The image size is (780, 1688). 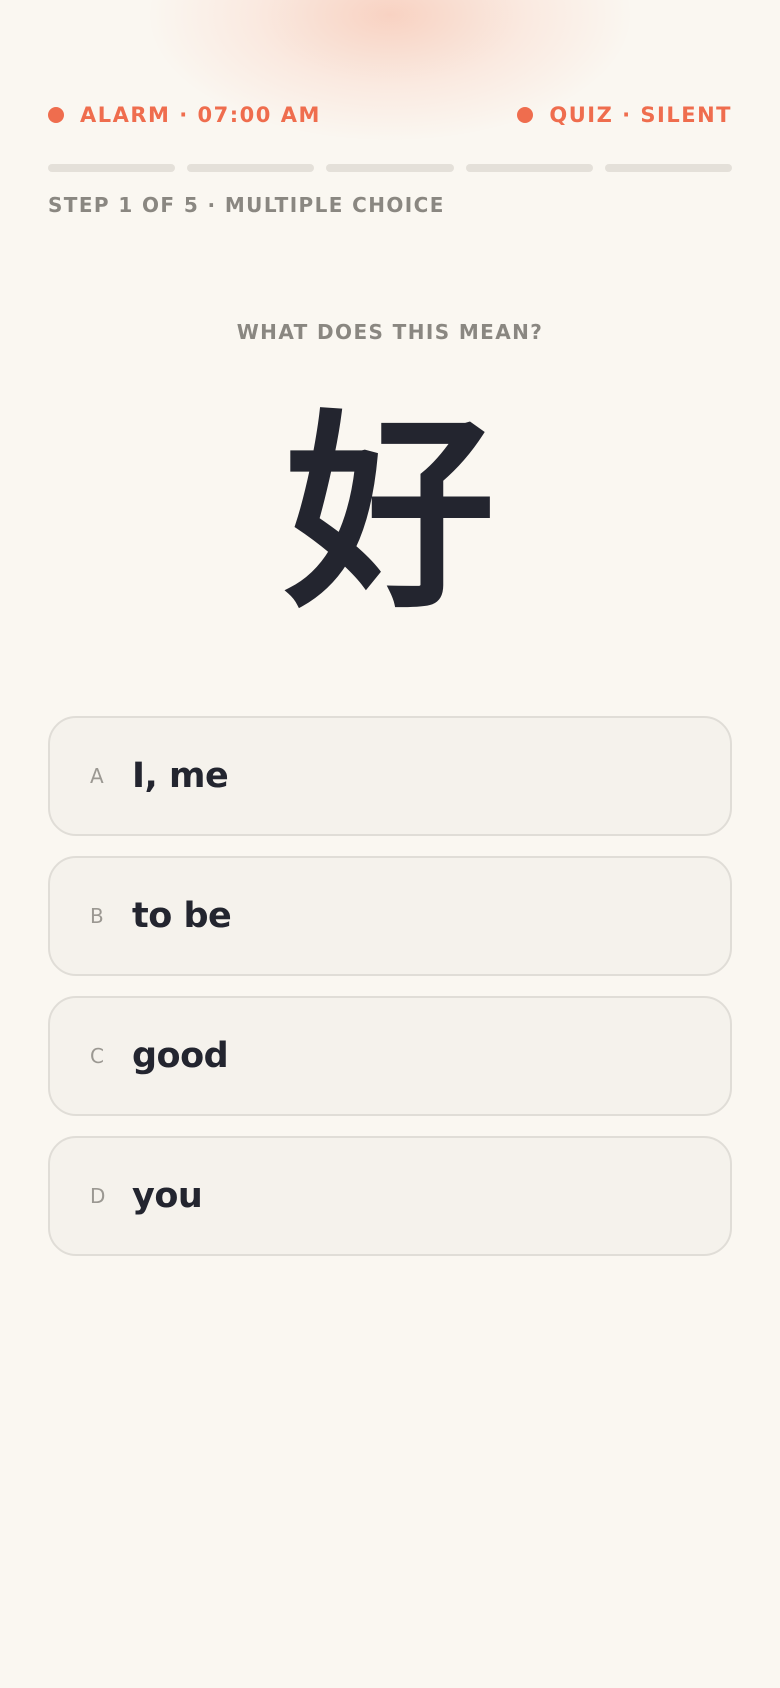 What do you see at coordinates (640, 115) in the screenshot?
I see `mode-label: QUIZ · SILENT` at bounding box center [640, 115].